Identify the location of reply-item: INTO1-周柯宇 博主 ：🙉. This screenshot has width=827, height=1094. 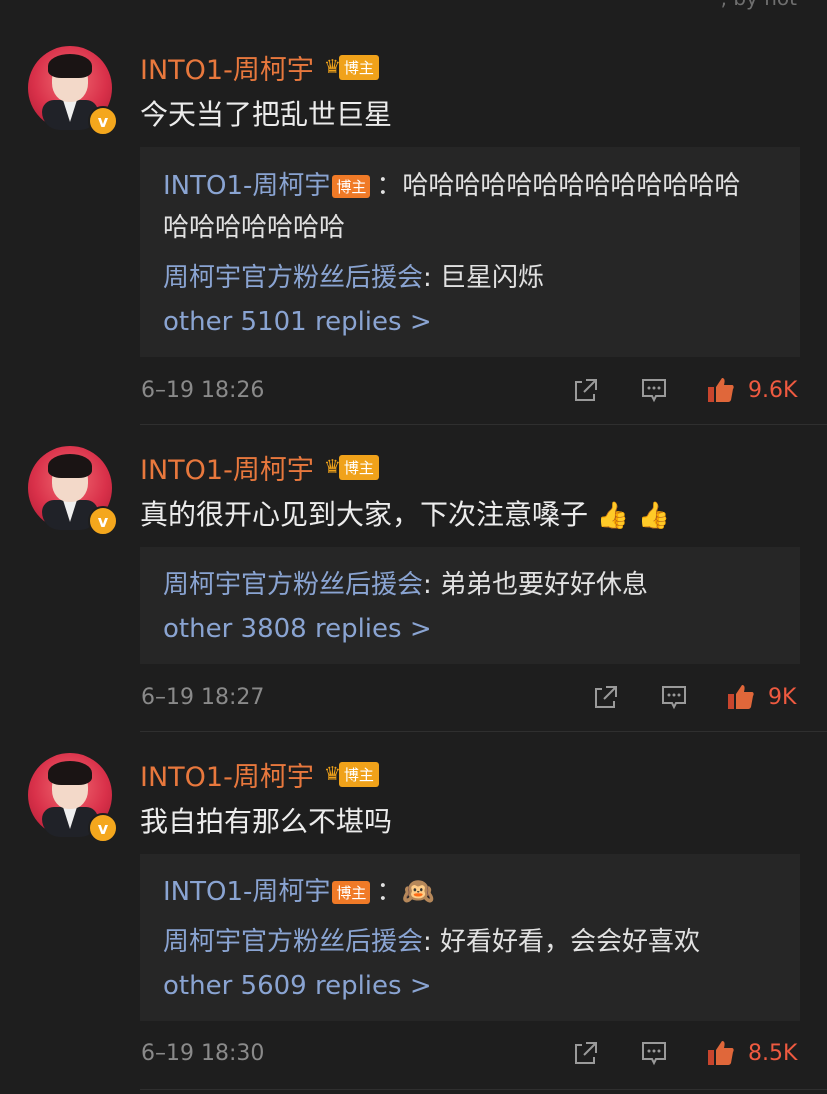
(299, 892).